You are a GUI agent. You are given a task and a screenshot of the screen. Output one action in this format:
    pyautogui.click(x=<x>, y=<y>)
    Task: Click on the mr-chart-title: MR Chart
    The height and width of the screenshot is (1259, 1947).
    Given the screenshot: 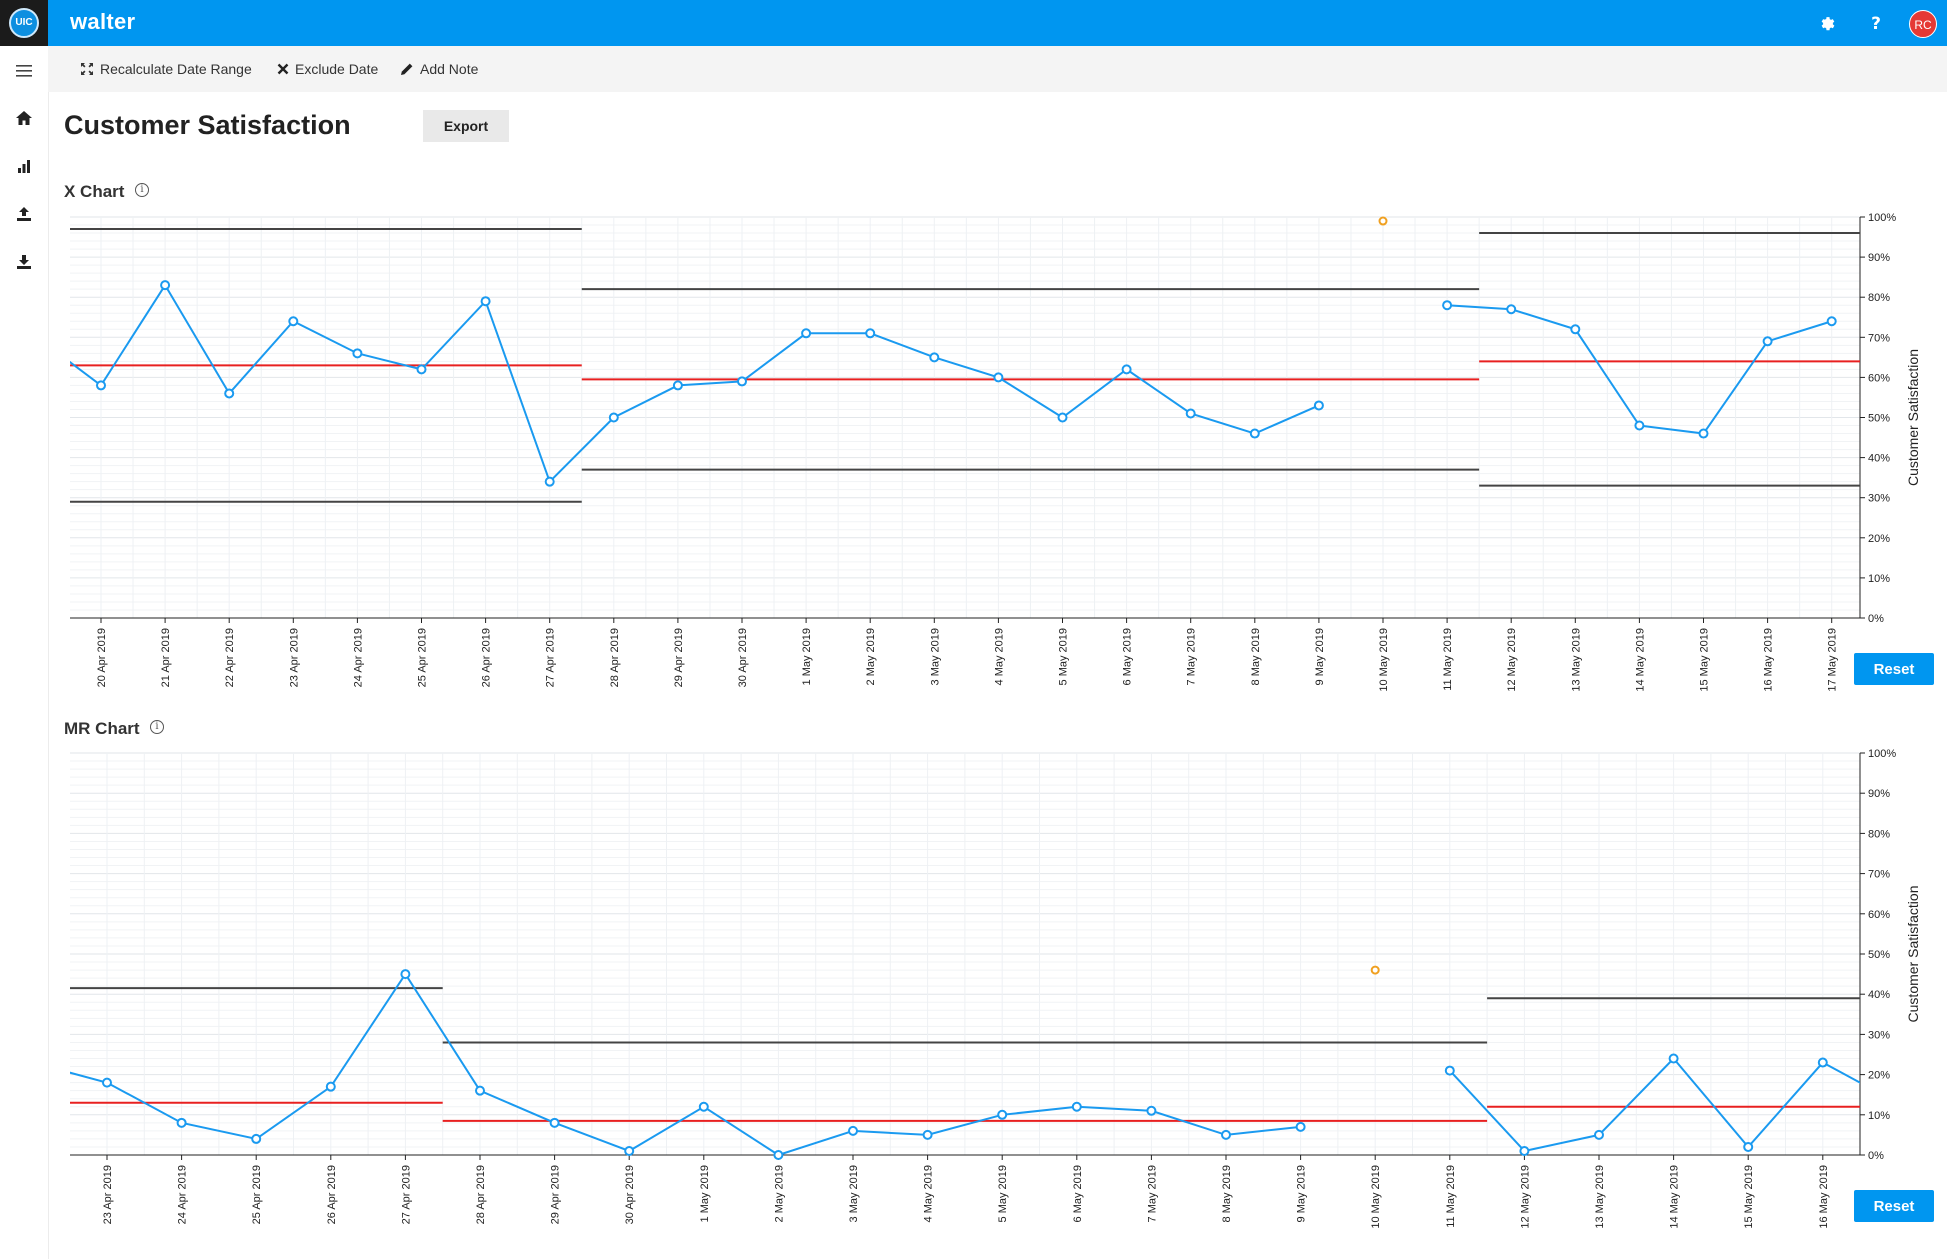 What is the action you would take?
    pyautogui.click(x=102, y=728)
    